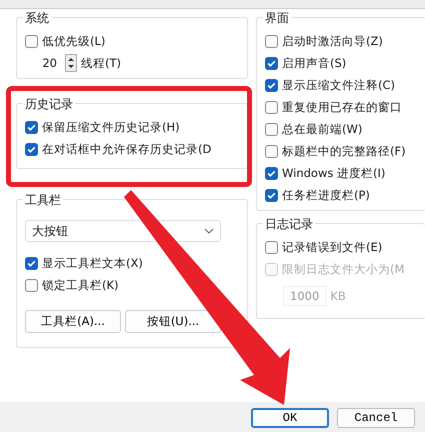 The width and height of the screenshot is (425, 432). I want to click on checkbox-label: 任务栏进度栏(P), so click(326, 195).